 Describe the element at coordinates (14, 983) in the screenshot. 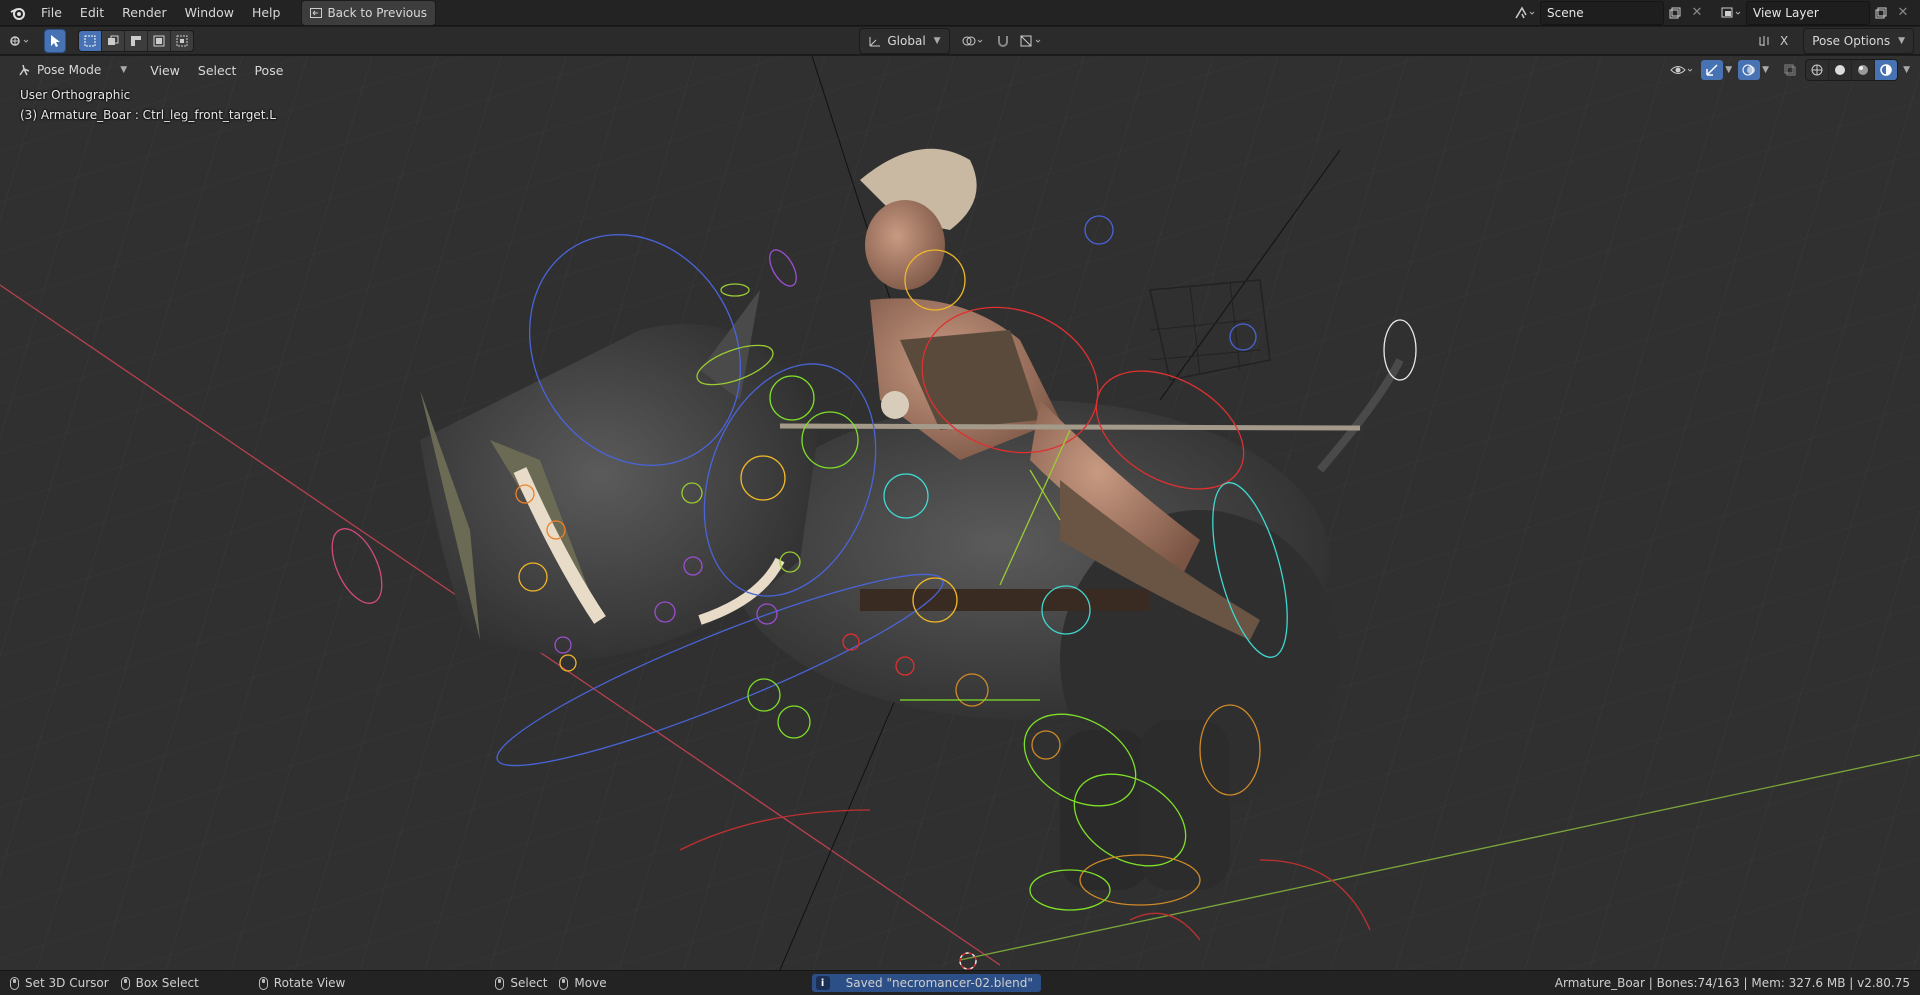

I see `mouse-left-icon` at that location.